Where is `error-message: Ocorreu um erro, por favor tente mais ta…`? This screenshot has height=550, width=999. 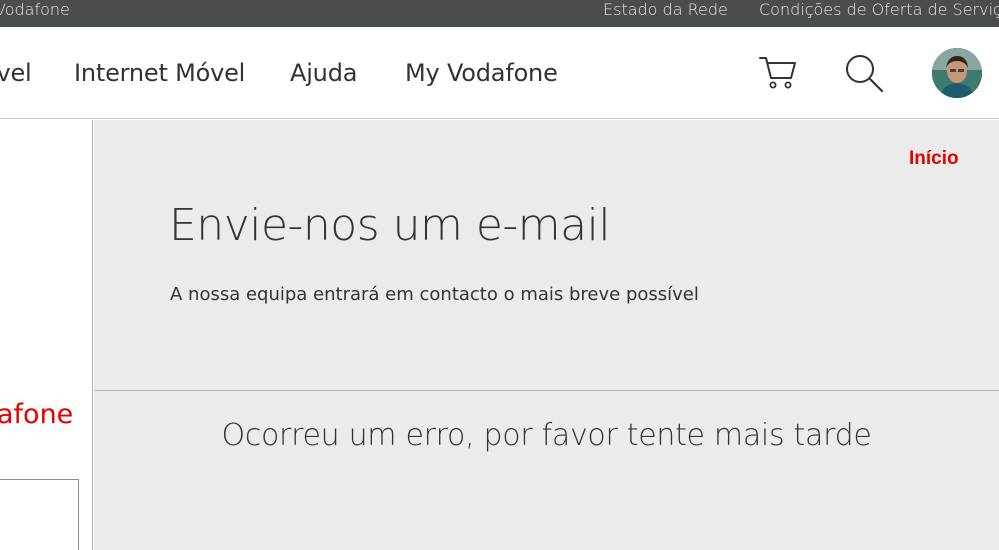 error-message: Ocorreu um erro, por favor tente mais ta… is located at coordinates (546, 435).